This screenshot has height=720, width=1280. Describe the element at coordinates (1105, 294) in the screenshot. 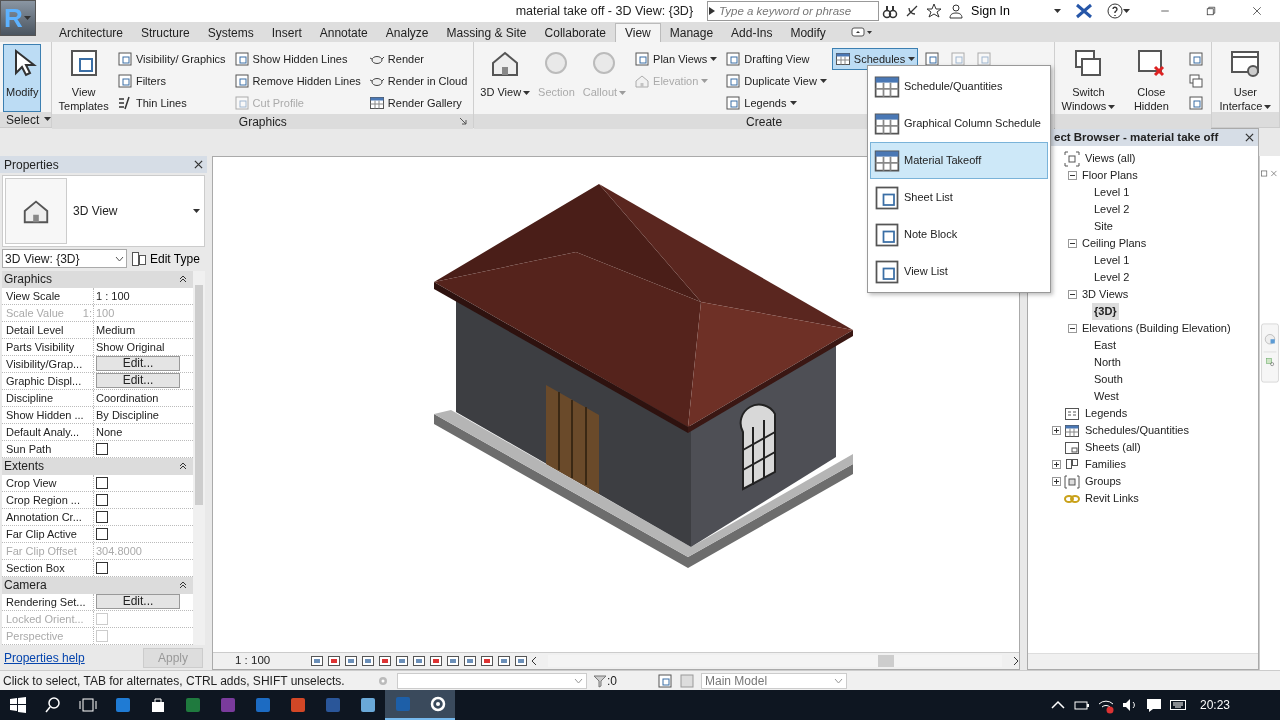

I see `tree-item: 3D Views` at that location.